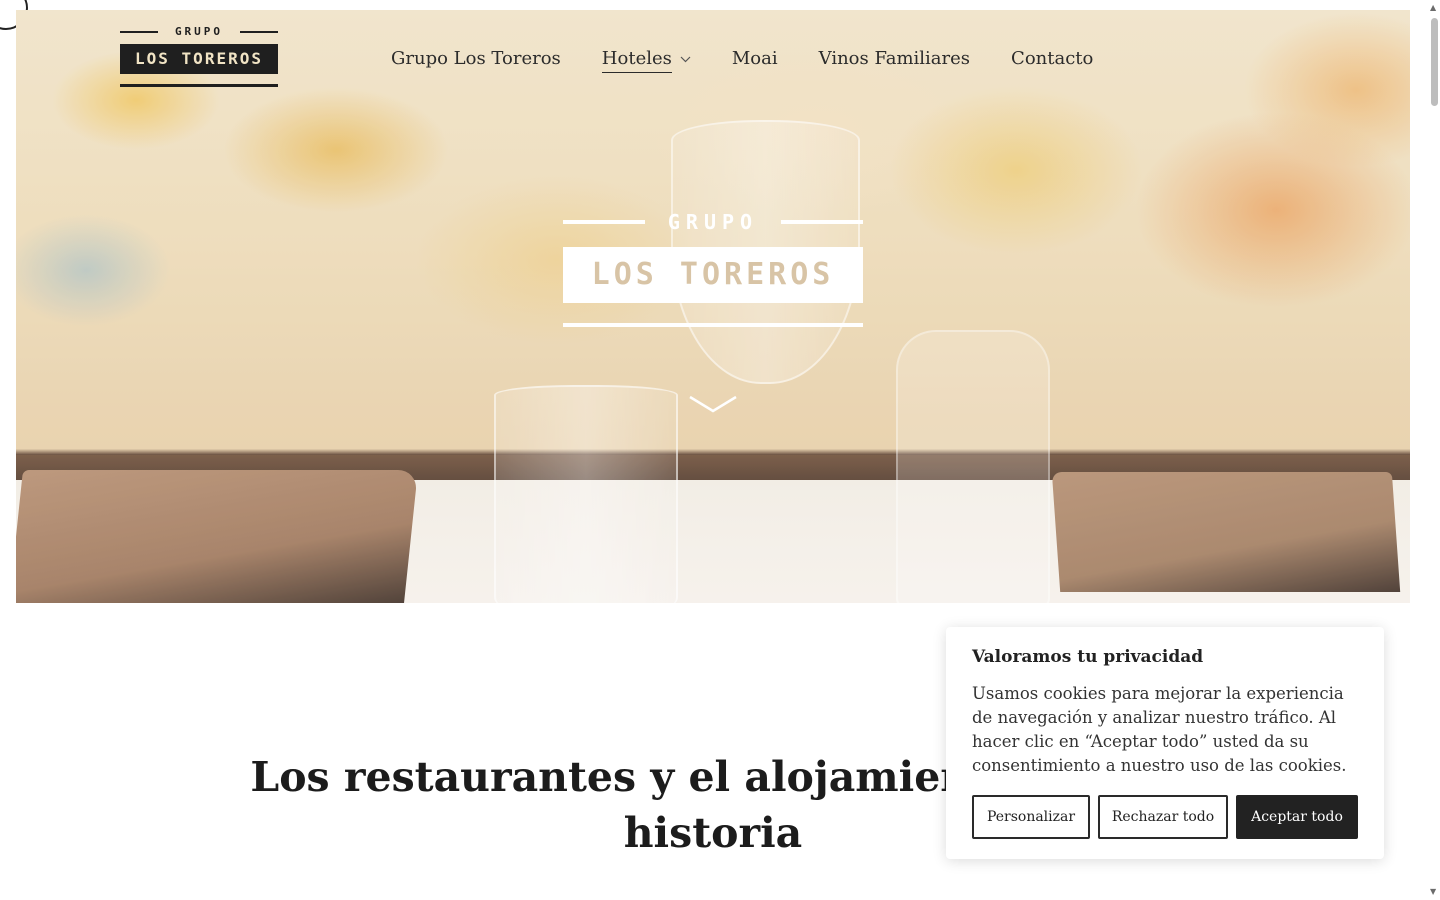  I want to click on customize-button: Personalizar, so click(1031, 817).